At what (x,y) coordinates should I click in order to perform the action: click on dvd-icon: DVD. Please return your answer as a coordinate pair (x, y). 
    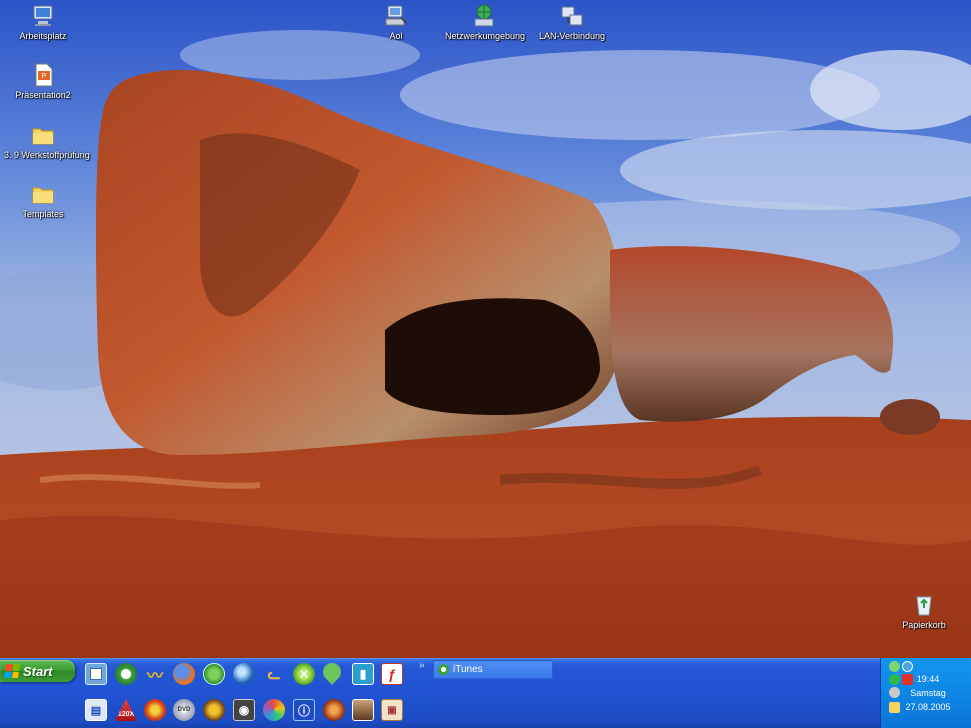
    Looking at the image, I should click on (184, 710).